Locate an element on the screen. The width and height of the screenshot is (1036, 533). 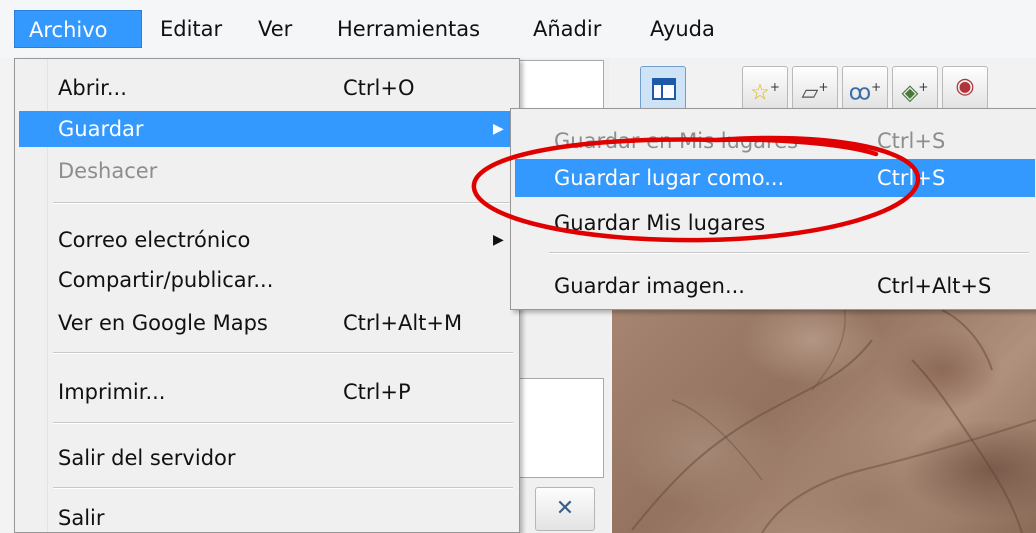
submenu-item-guardar-en-mis-lugares: Guardar en Mis lugares Ctrl+S is located at coordinates (775, 141).